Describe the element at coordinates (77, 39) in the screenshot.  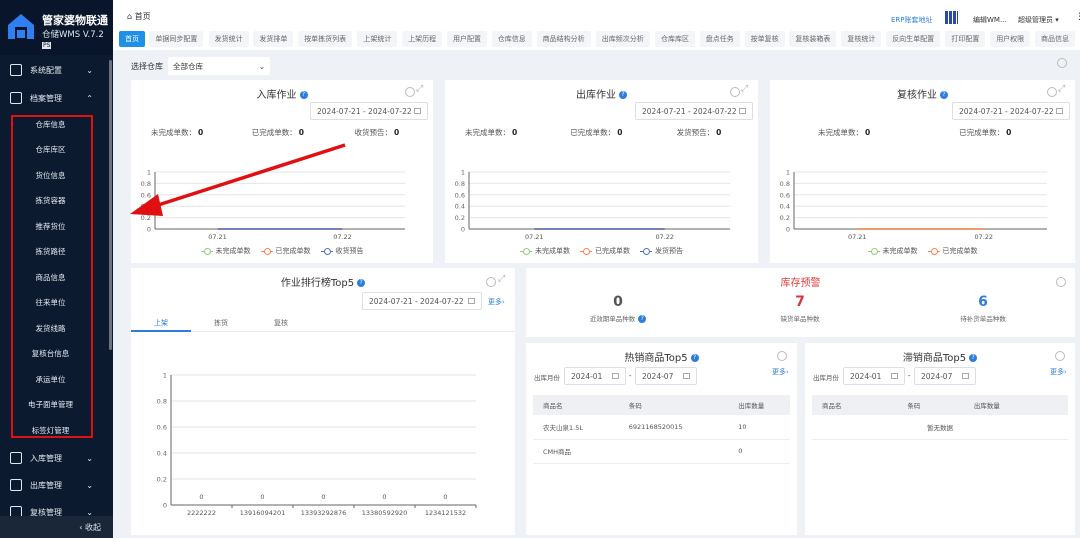
I see `app-version: 仓储WMS V.7.2 PS` at that location.